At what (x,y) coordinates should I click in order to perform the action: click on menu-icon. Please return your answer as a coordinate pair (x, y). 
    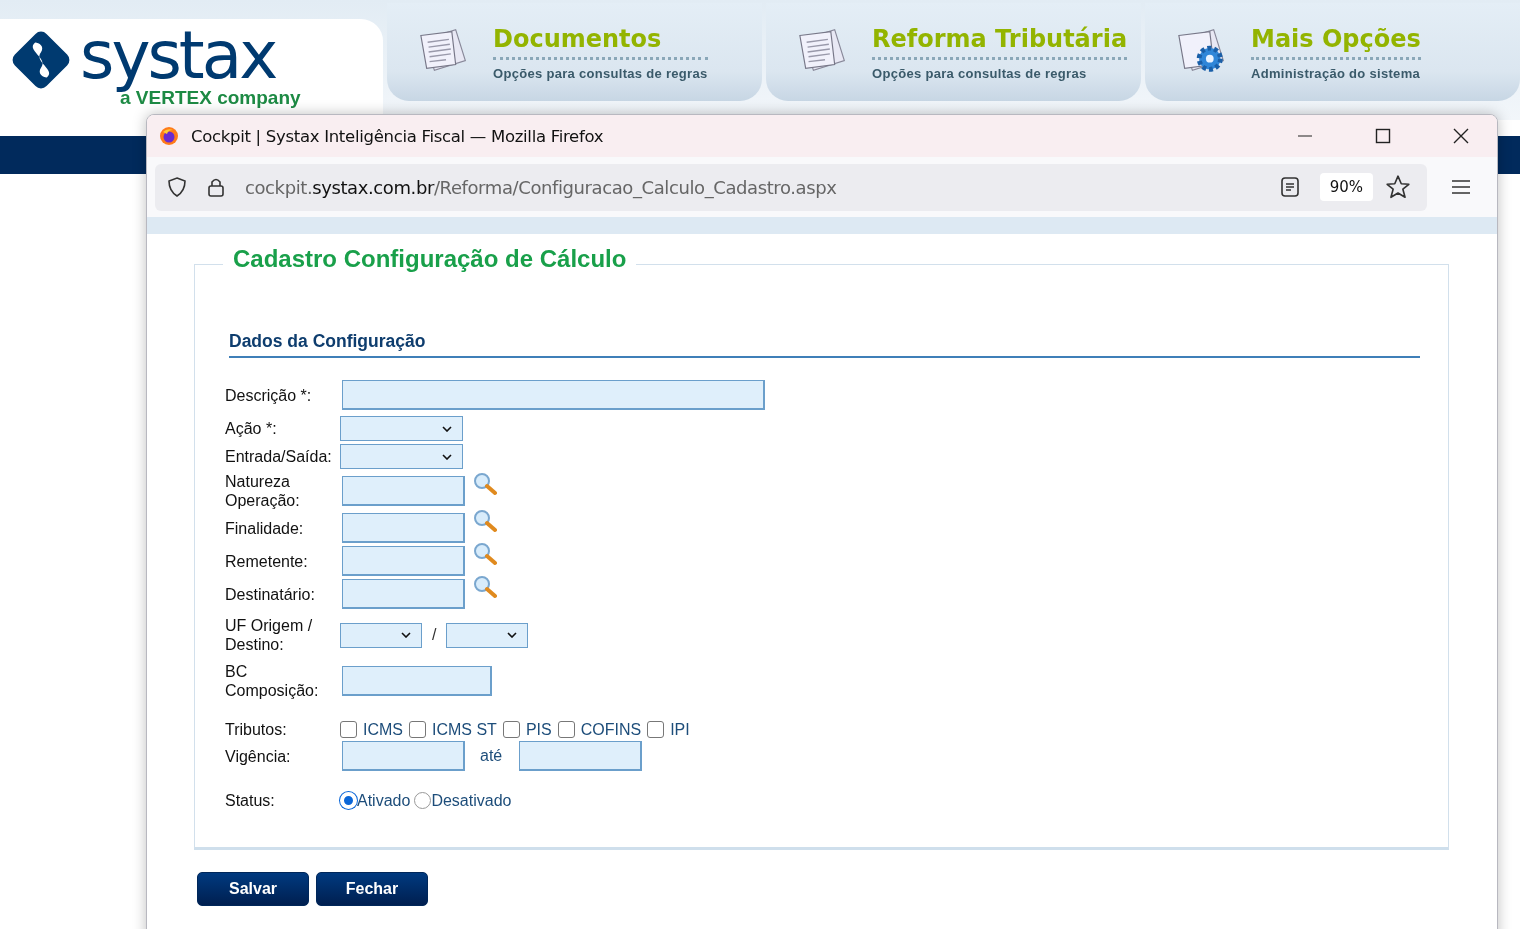
    Looking at the image, I should click on (1461, 187).